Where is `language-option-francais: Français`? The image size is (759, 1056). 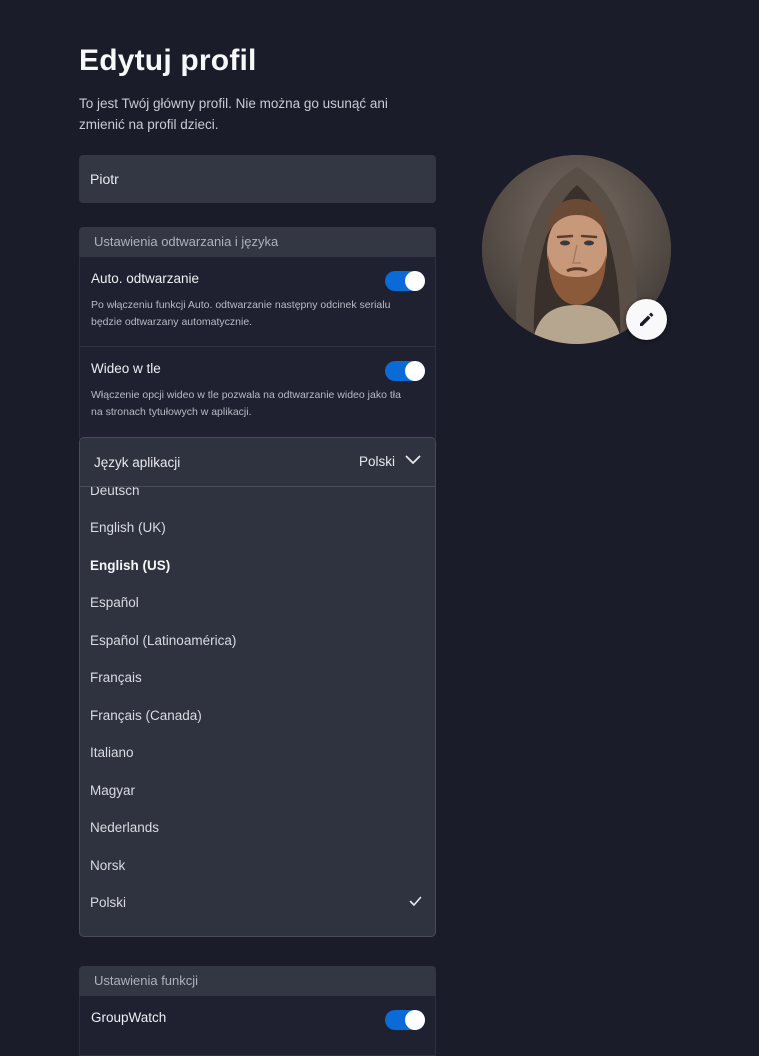
language-option-francais: Français is located at coordinates (257, 677).